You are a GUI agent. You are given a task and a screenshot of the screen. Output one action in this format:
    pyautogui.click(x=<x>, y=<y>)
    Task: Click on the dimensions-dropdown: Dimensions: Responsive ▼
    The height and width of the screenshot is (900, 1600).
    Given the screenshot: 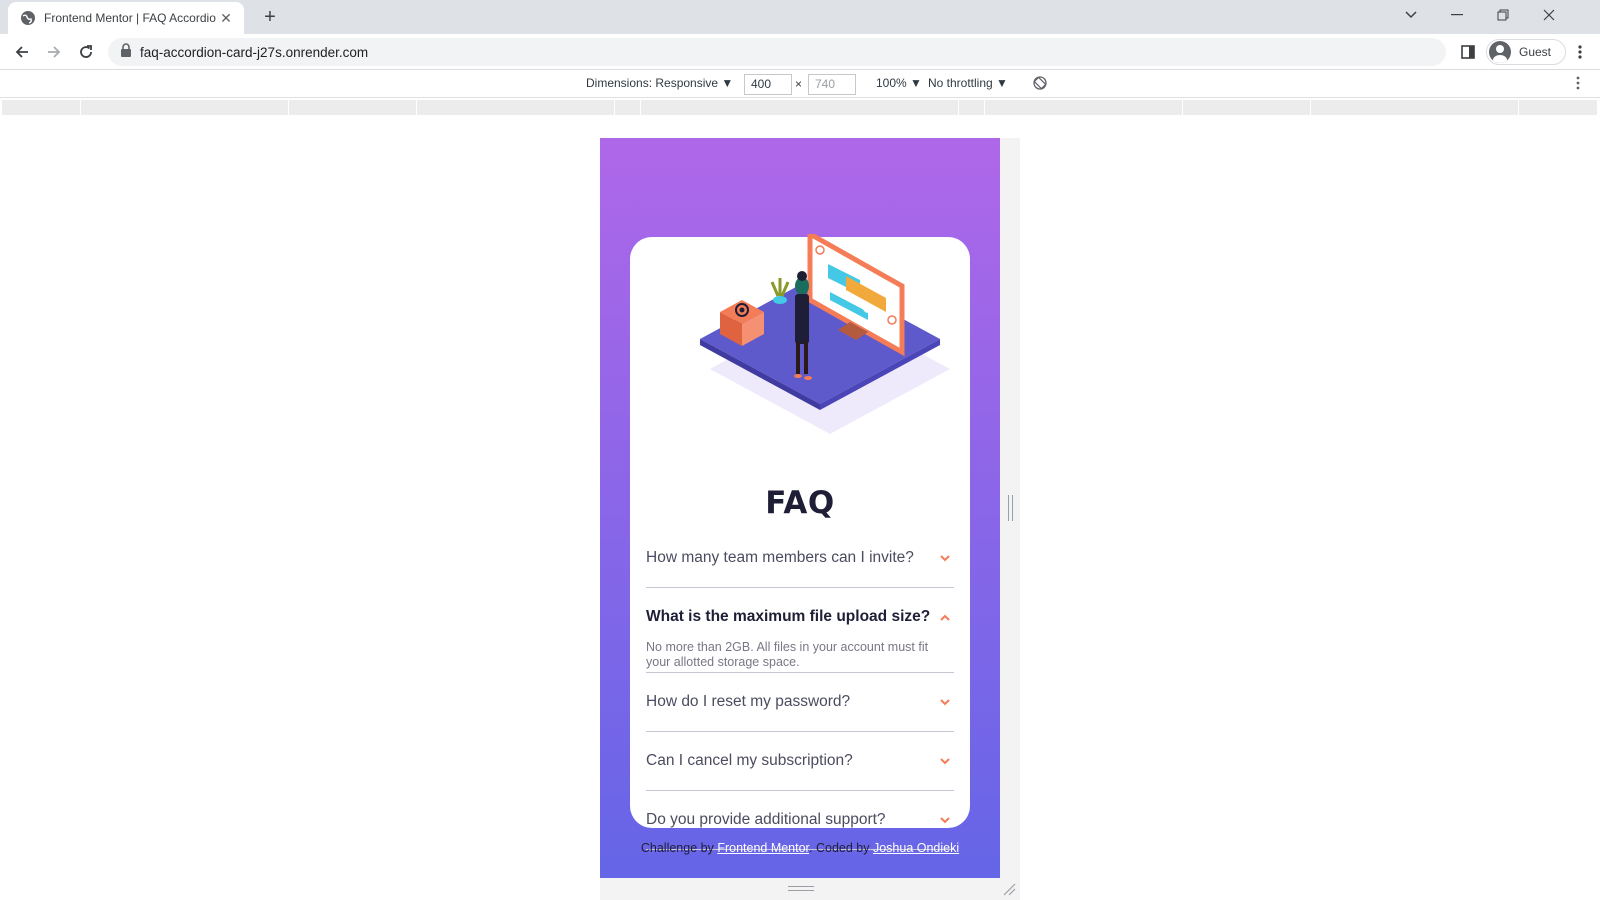 What is the action you would take?
    pyautogui.click(x=659, y=83)
    